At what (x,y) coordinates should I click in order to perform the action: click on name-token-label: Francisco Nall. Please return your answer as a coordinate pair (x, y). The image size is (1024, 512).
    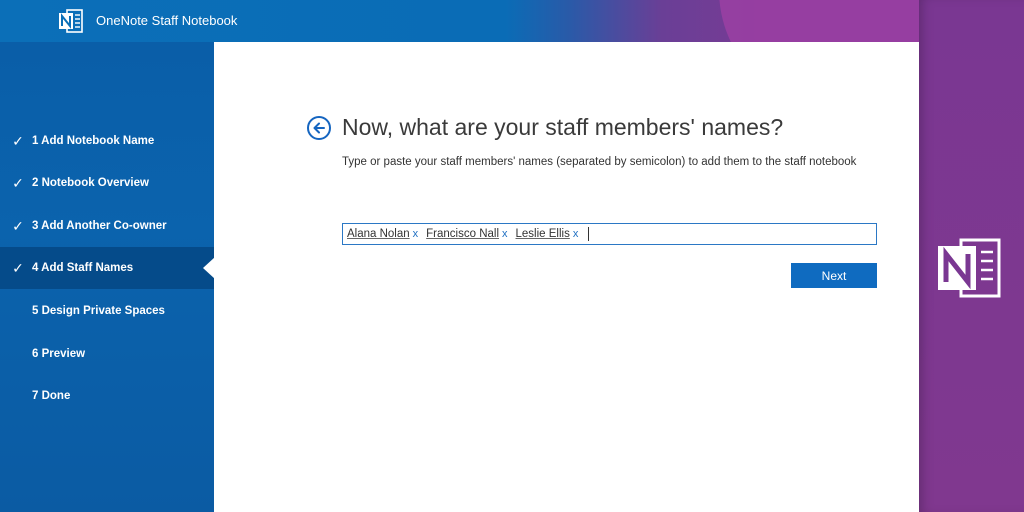
    Looking at the image, I should click on (463, 234).